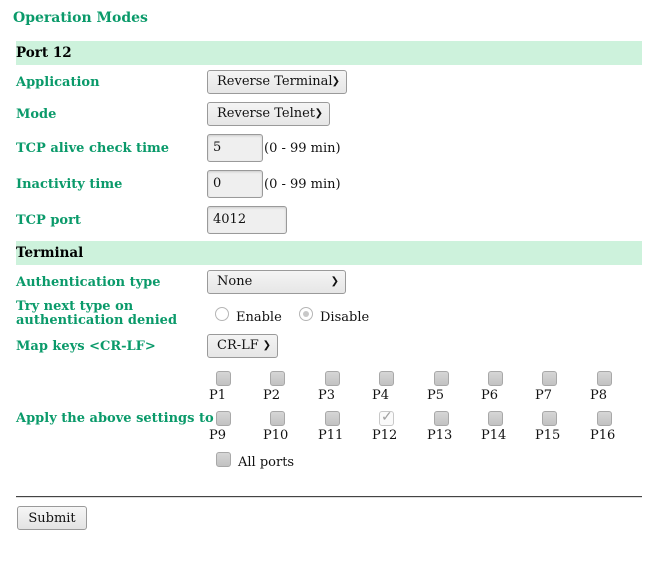 This screenshot has width=645, height=583. Describe the element at coordinates (327, 395) in the screenshot. I see `port-checkbox-label: P3` at that location.